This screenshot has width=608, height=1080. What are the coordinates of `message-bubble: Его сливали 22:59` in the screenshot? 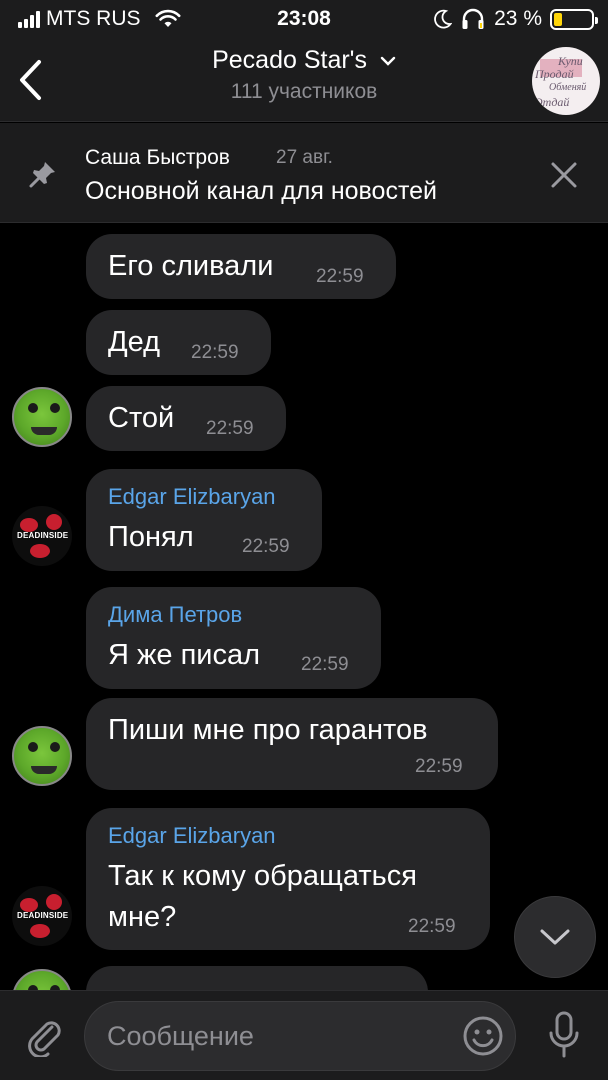 It's located at (241, 266).